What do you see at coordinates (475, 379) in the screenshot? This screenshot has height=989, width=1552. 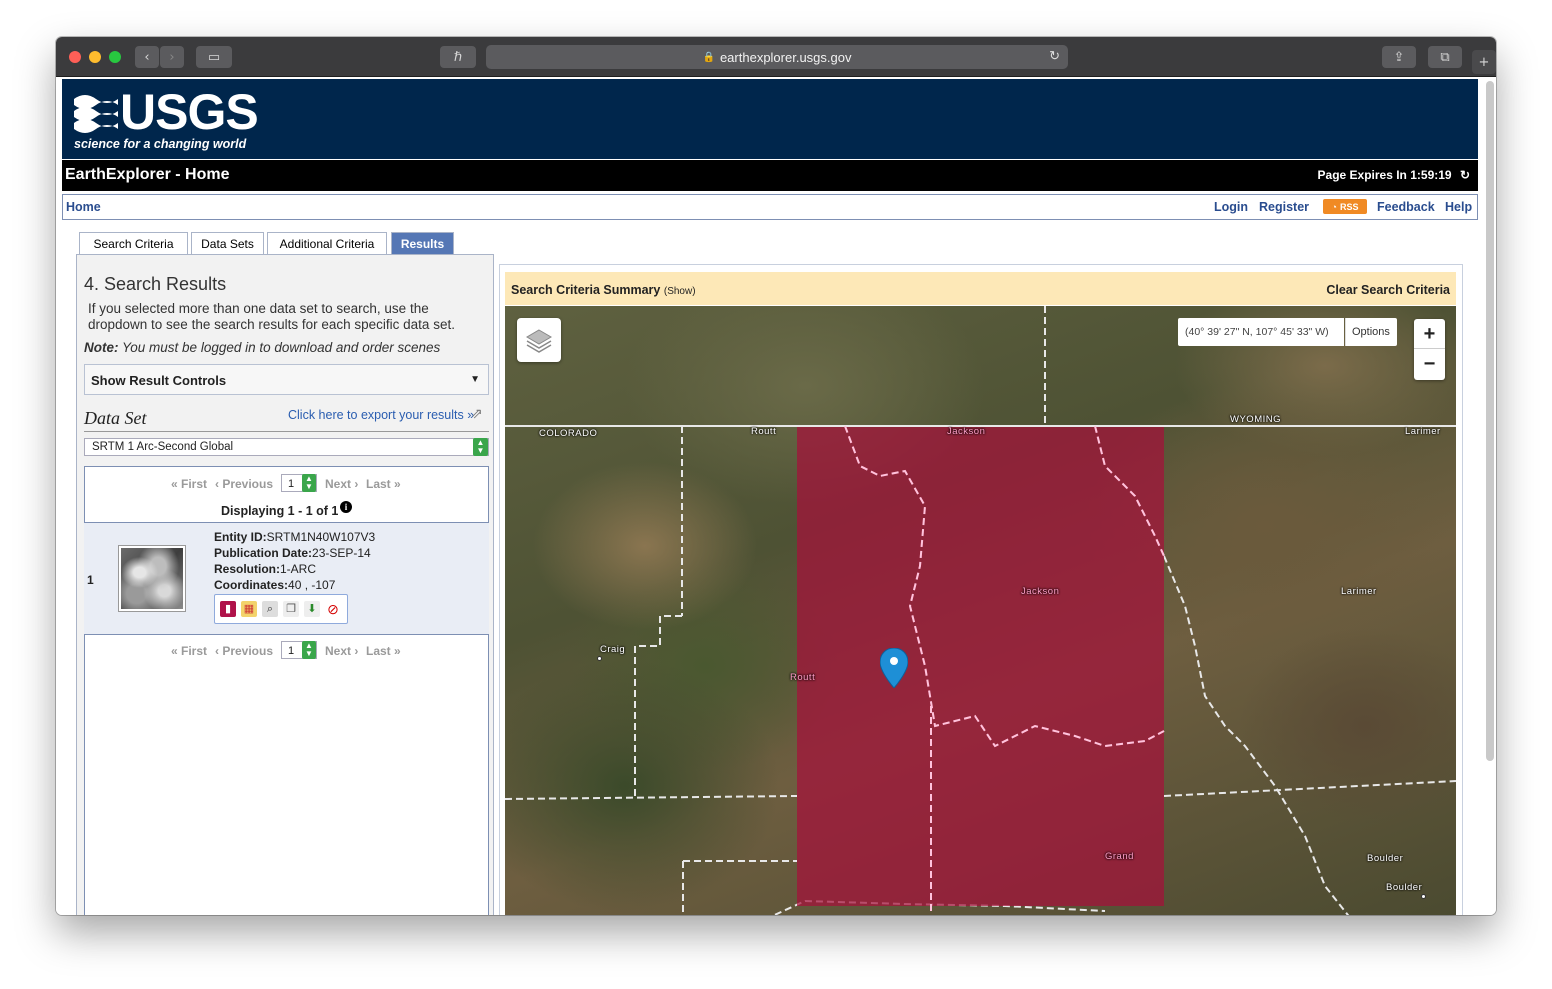 I see `caret-down-icon: ▼` at bounding box center [475, 379].